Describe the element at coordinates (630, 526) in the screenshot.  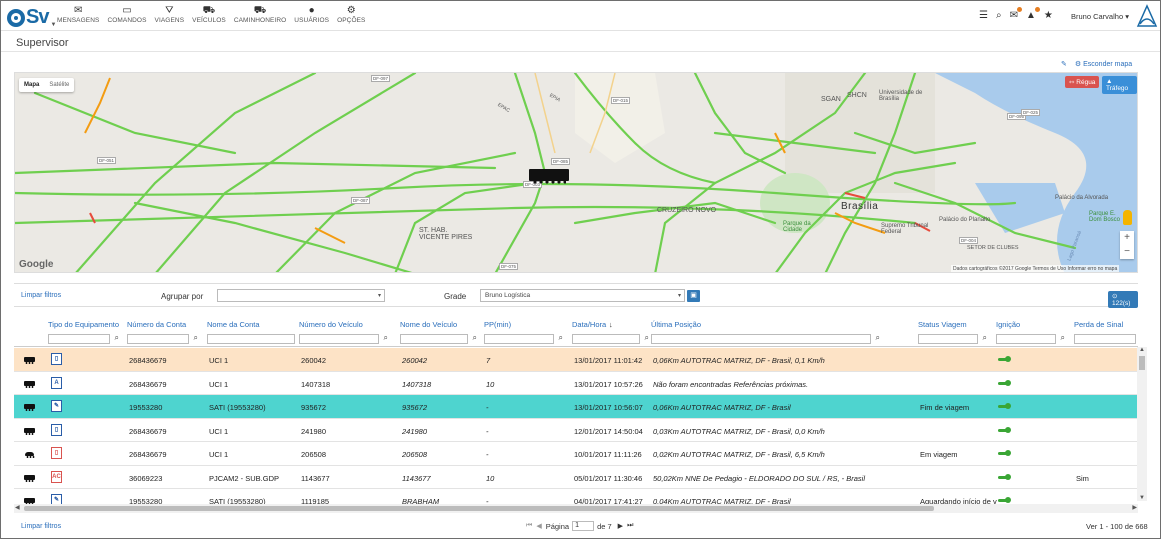
I see `last-page-icon: ⏭` at that location.